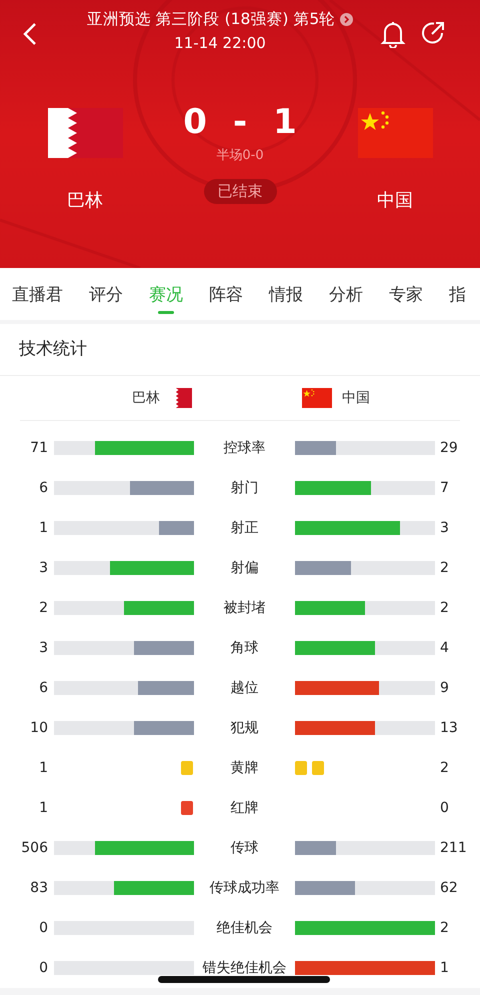  What do you see at coordinates (34, 848) in the screenshot?
I see `stat-value: 506` at bounding box center [34, 848].